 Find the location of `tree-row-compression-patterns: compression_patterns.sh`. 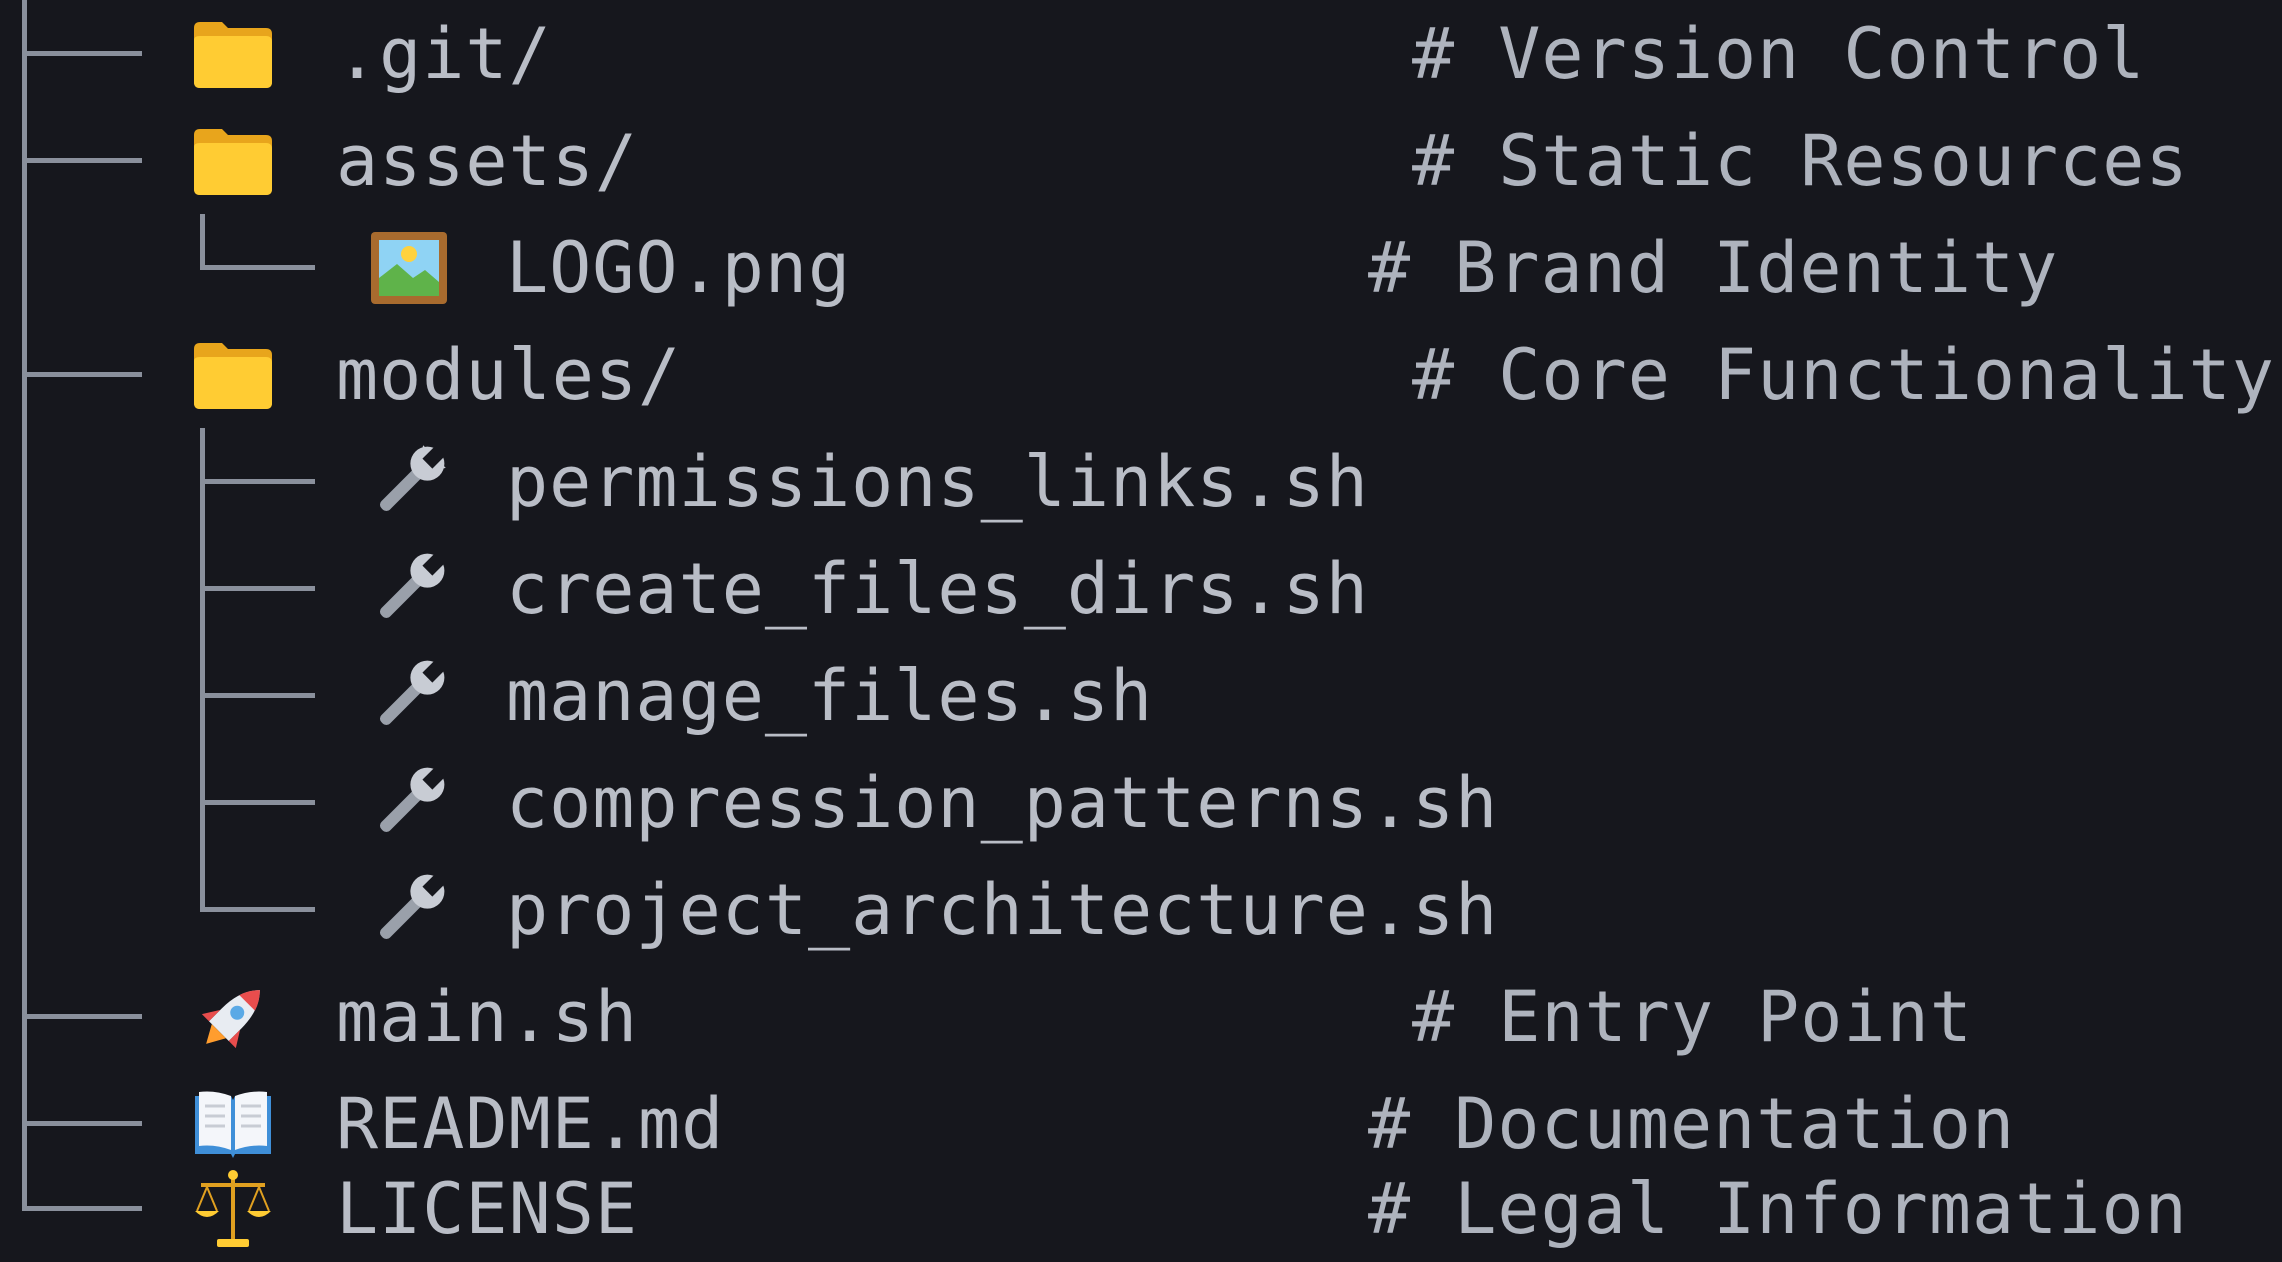

tree-row-compression-patterns: compression_patterns.sh is located at coordinates (1141, 802).